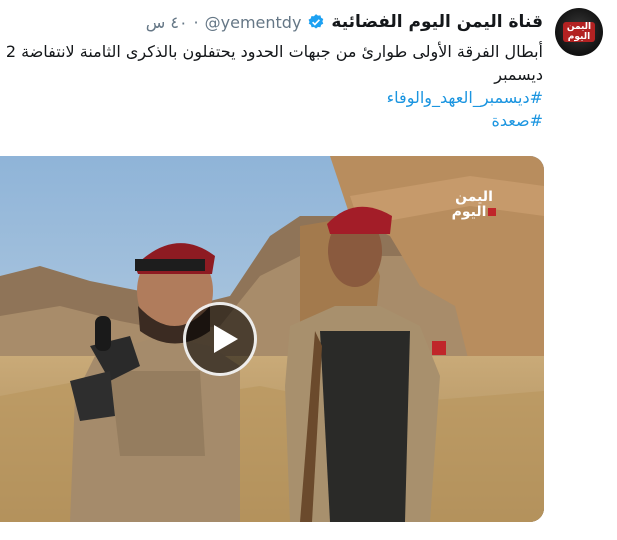 The image size is (617, 540). Describe the element at coordinates (308, 535) in the screenshot. I see `tweet-actions-row` at that location.